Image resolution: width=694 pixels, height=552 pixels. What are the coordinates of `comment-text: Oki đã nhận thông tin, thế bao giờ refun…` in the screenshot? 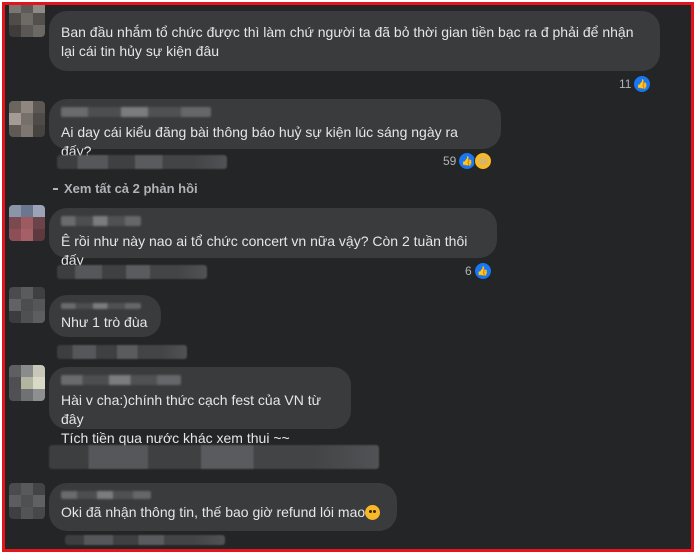 It's located at (223, 512).